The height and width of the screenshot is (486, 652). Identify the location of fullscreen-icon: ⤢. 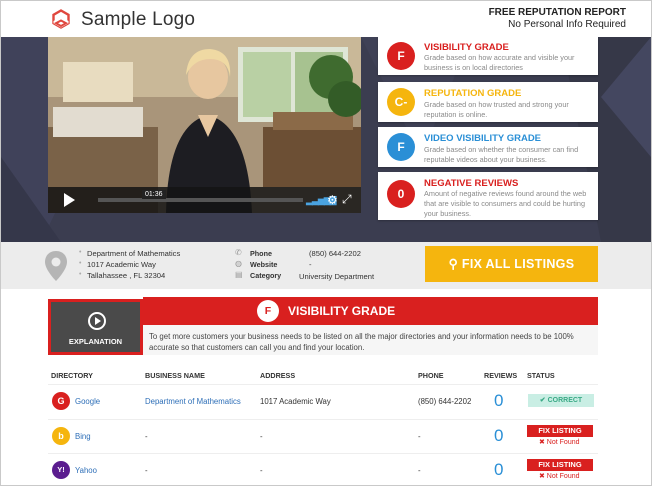
(347, 199).